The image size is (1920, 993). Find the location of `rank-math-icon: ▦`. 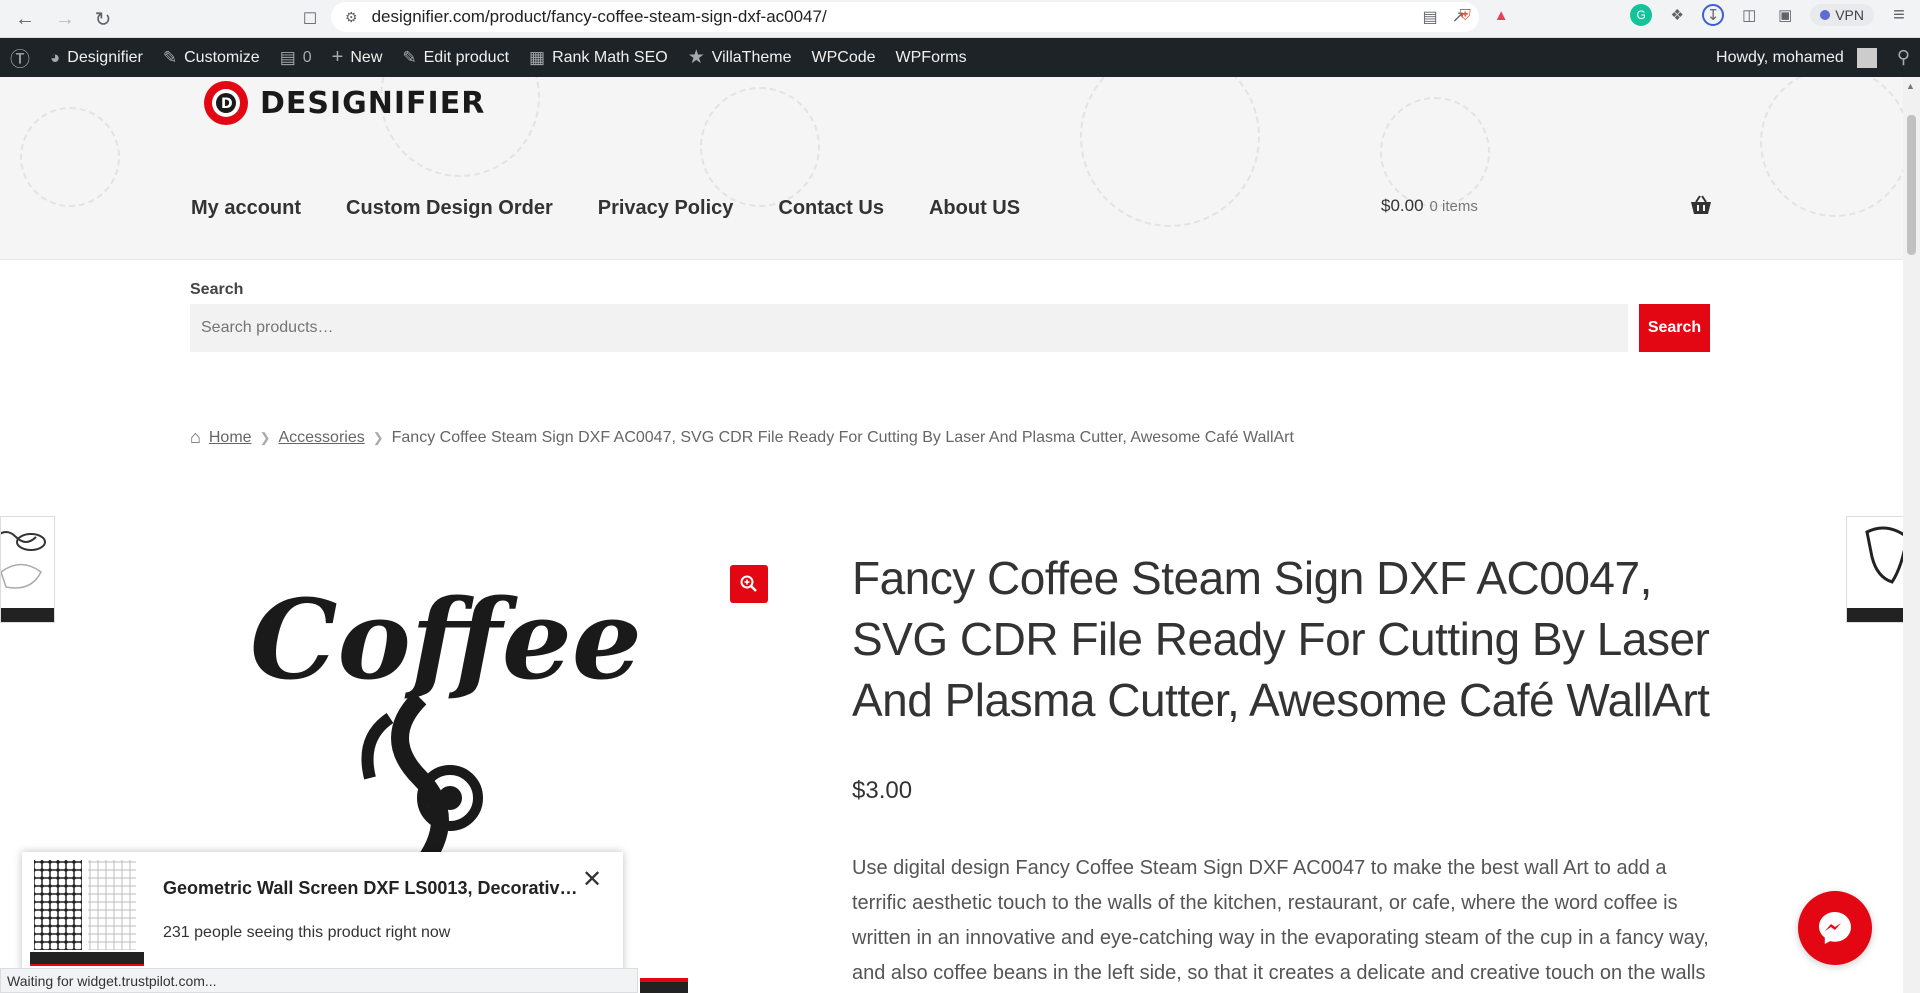

rank-math-icon: ▦ is located at coordinates (537, 57).